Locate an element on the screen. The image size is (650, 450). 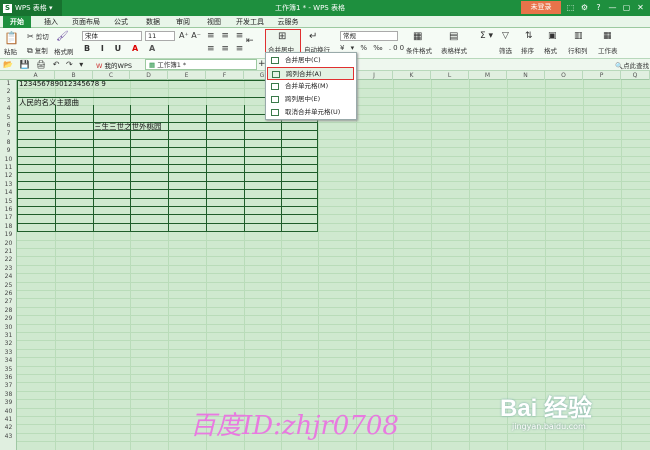
tab-cloud: 云服务 is located at coordinates (288, 22).